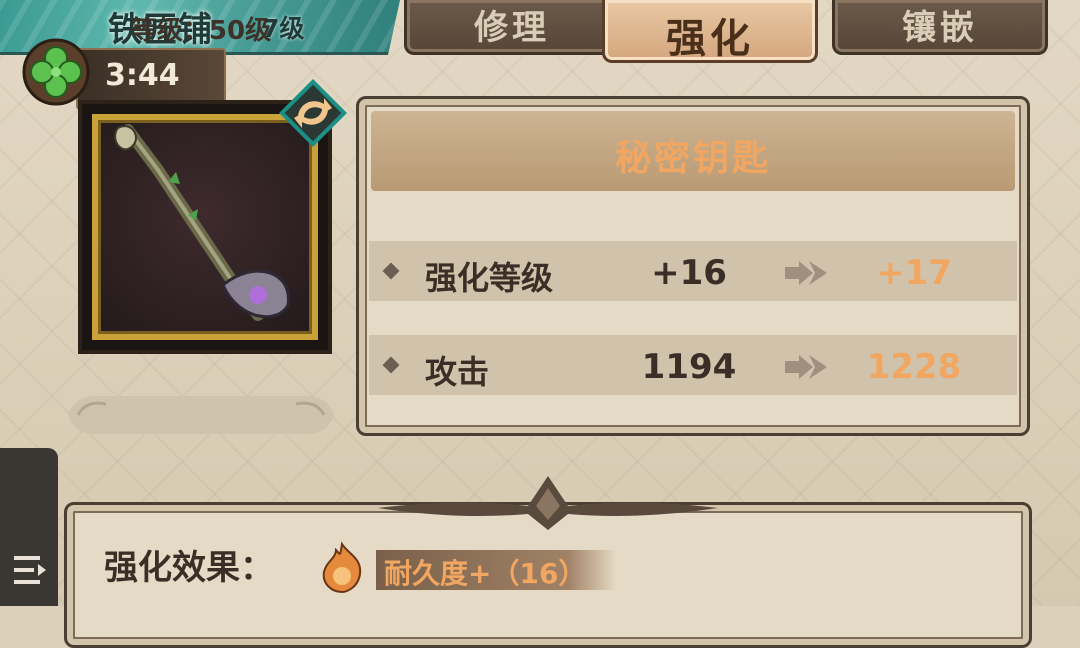 The width and height of the screenshot is (1080, 648). Describe the element at coordinates (202, 222) in the screenshot. I see `staff-icon` at that location.